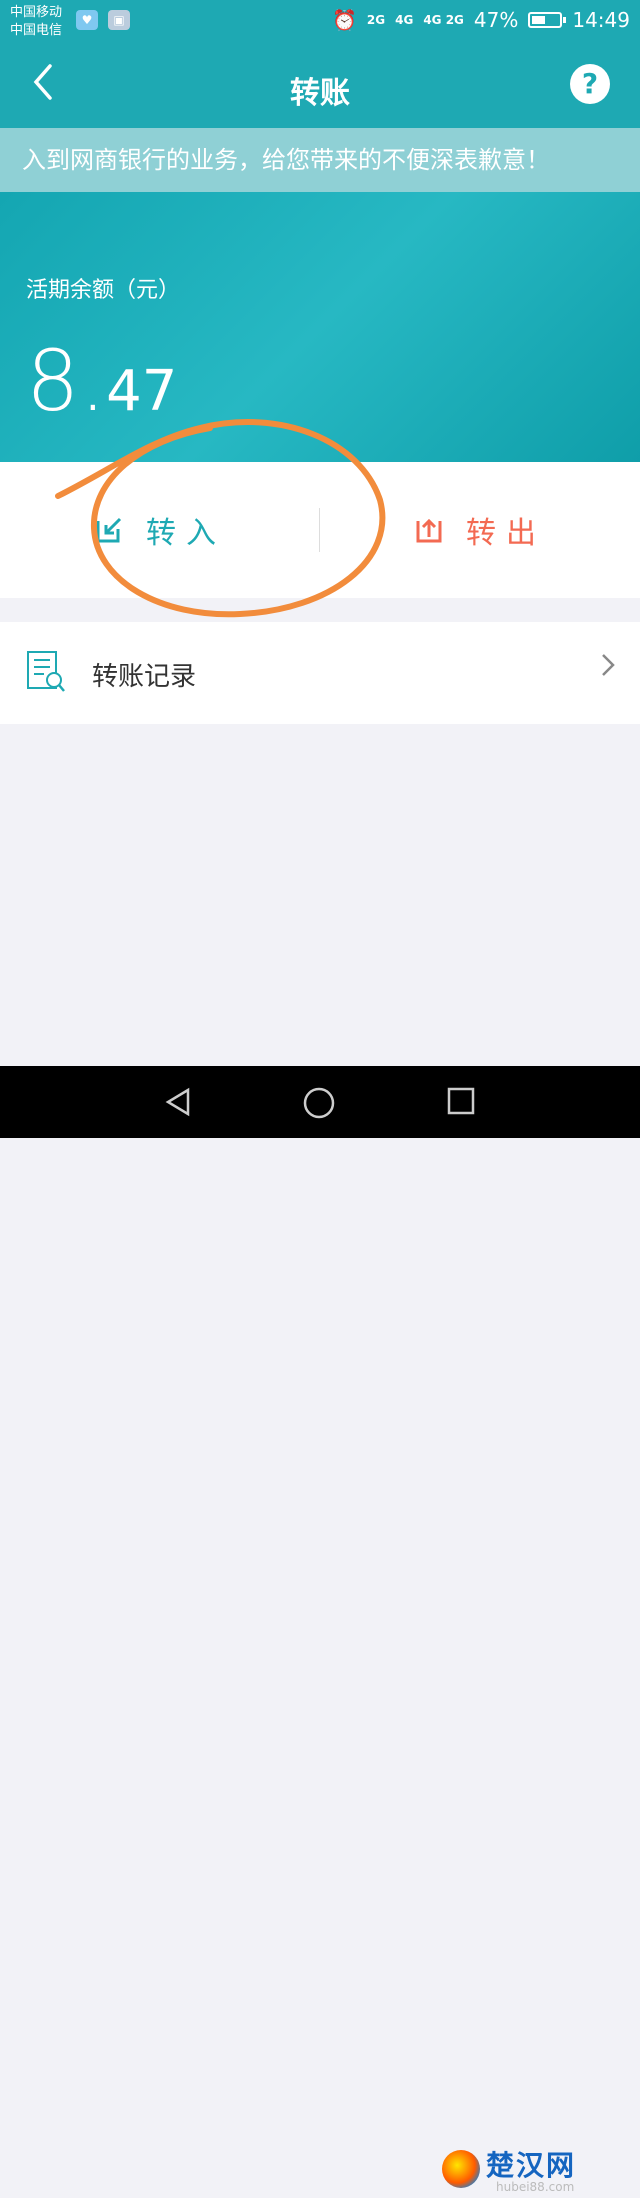 The image size is (640, 2198). I want to click on nav-recents-icon, so click(461, 1101).